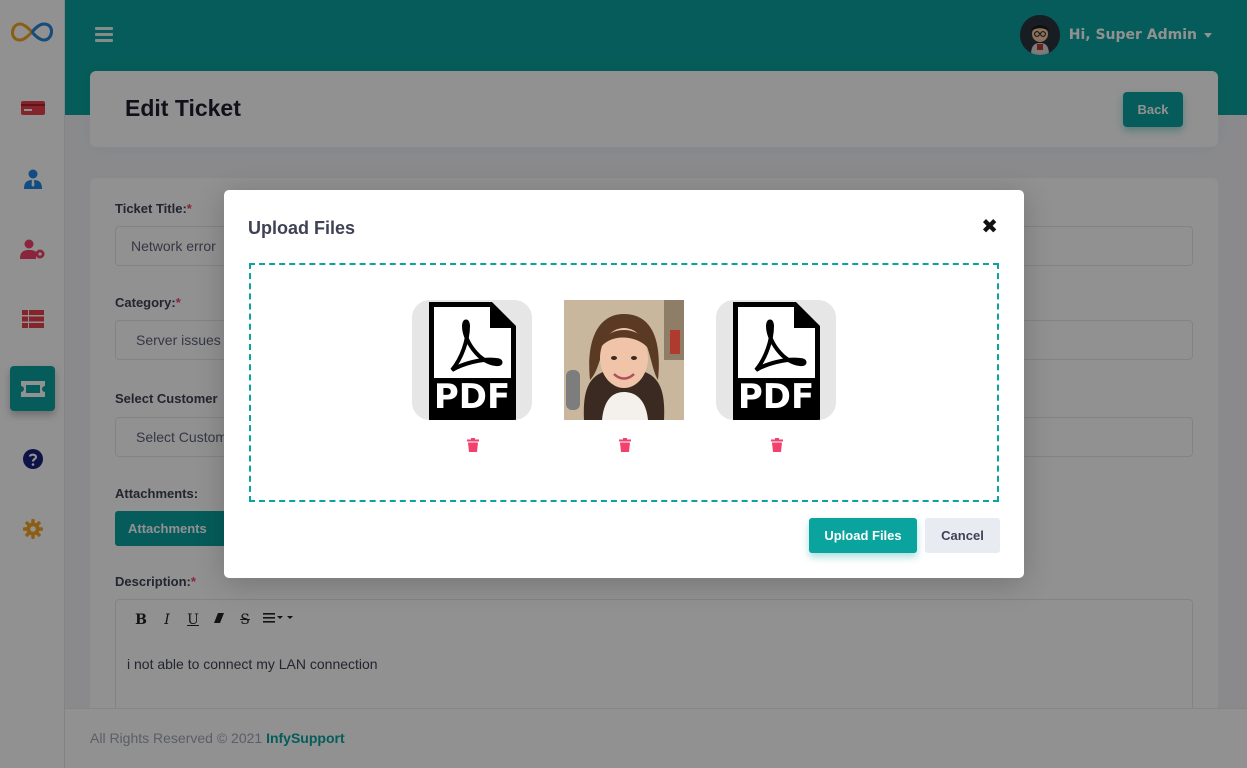  Describe the element at coordinates (302, 228) in the screenshot. I see `modal-title: Upload Files` at that location.